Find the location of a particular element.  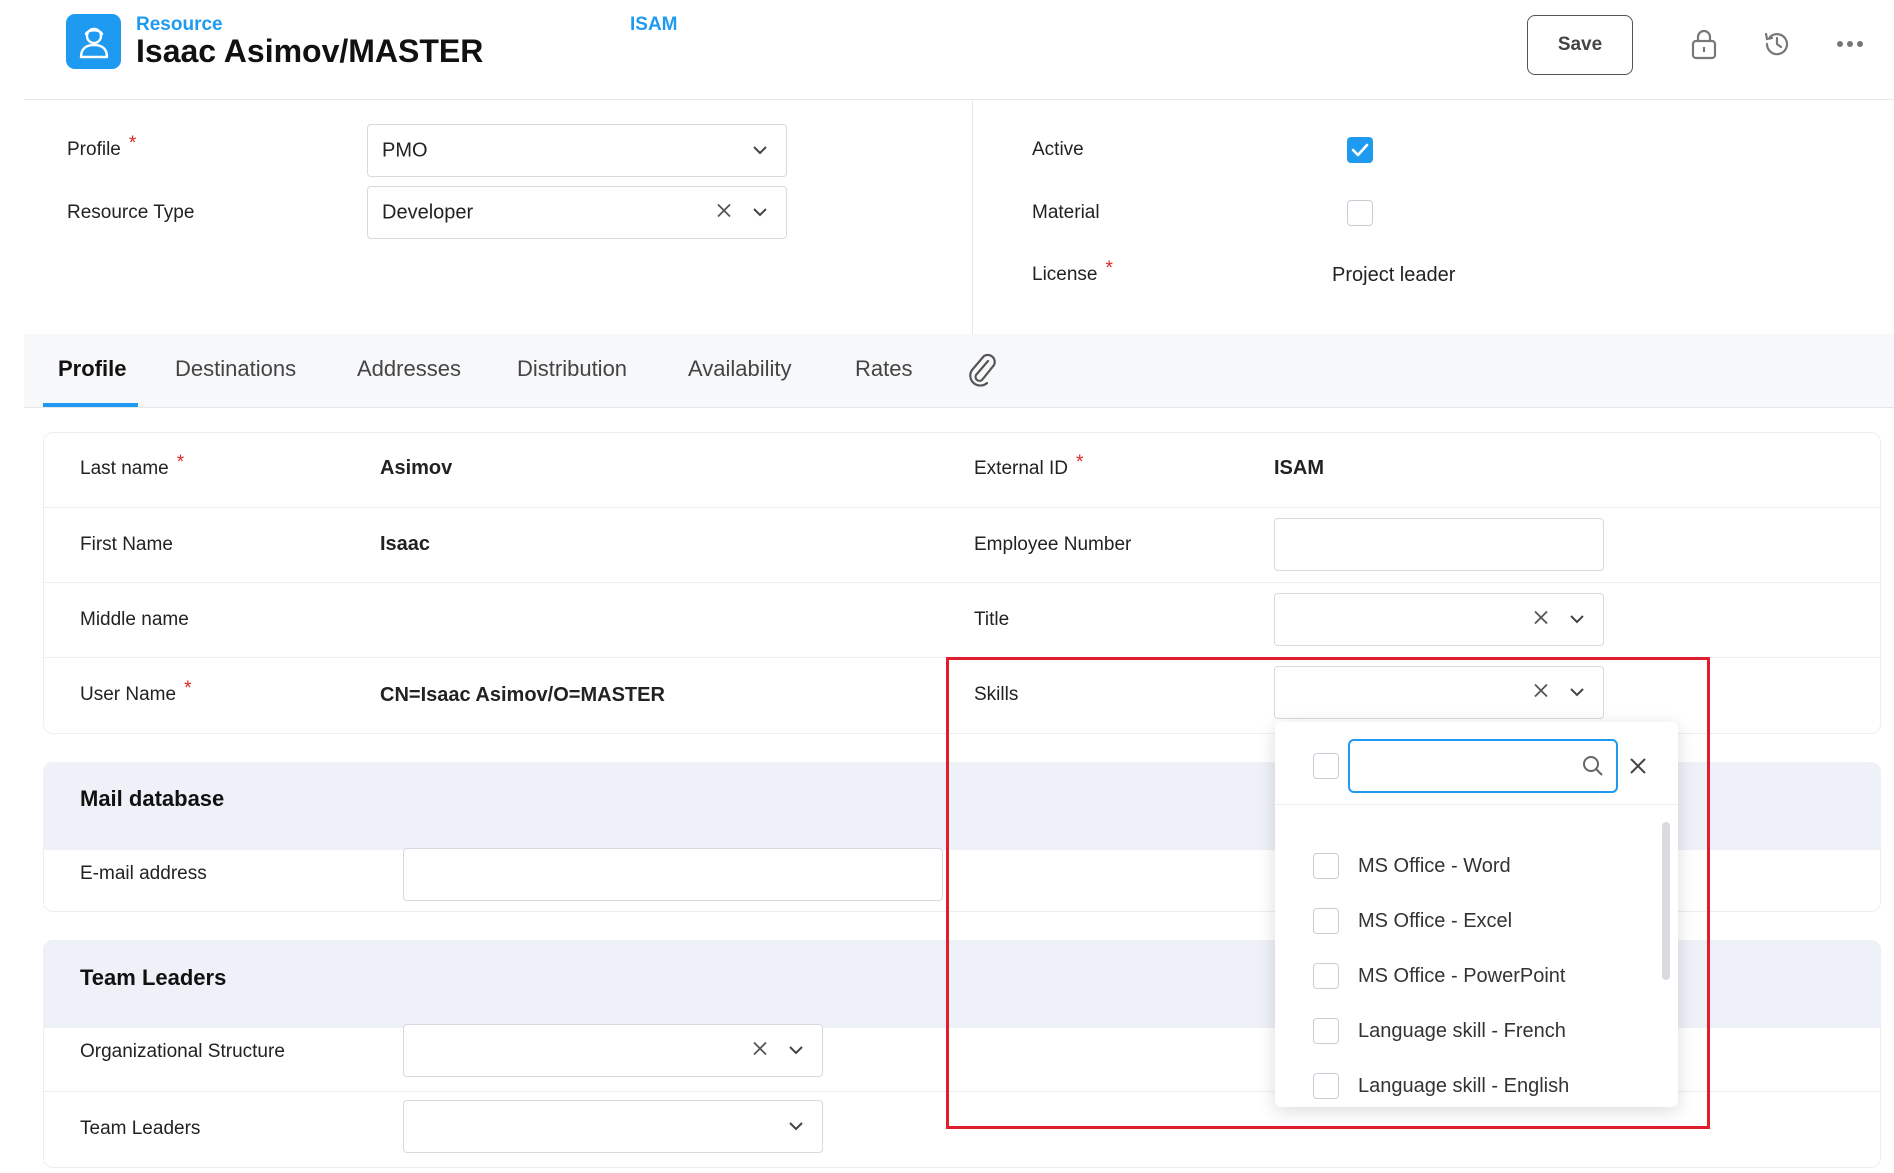

record-code: ISAM is located at coordinates (654, 24).